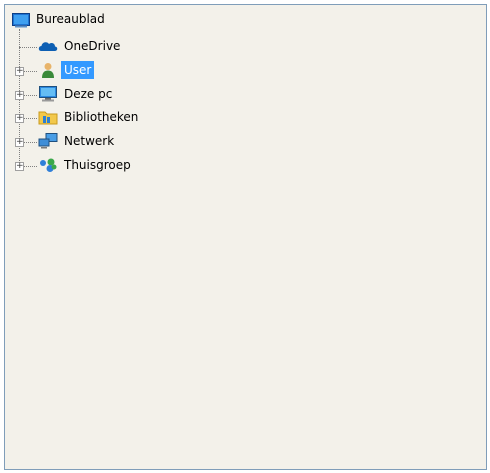 The height and width of the screenshot is (473, 490). What do you see at coordinates (97, 165) in the screenshot?
I see `tree-item-label: Thuisgroep` at bounding box center [97, 165].